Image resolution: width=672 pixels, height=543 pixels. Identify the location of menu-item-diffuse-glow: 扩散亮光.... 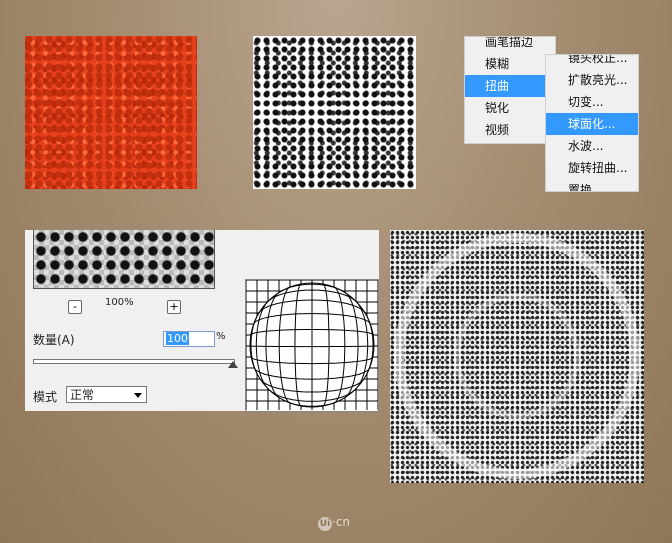
(592, 80).